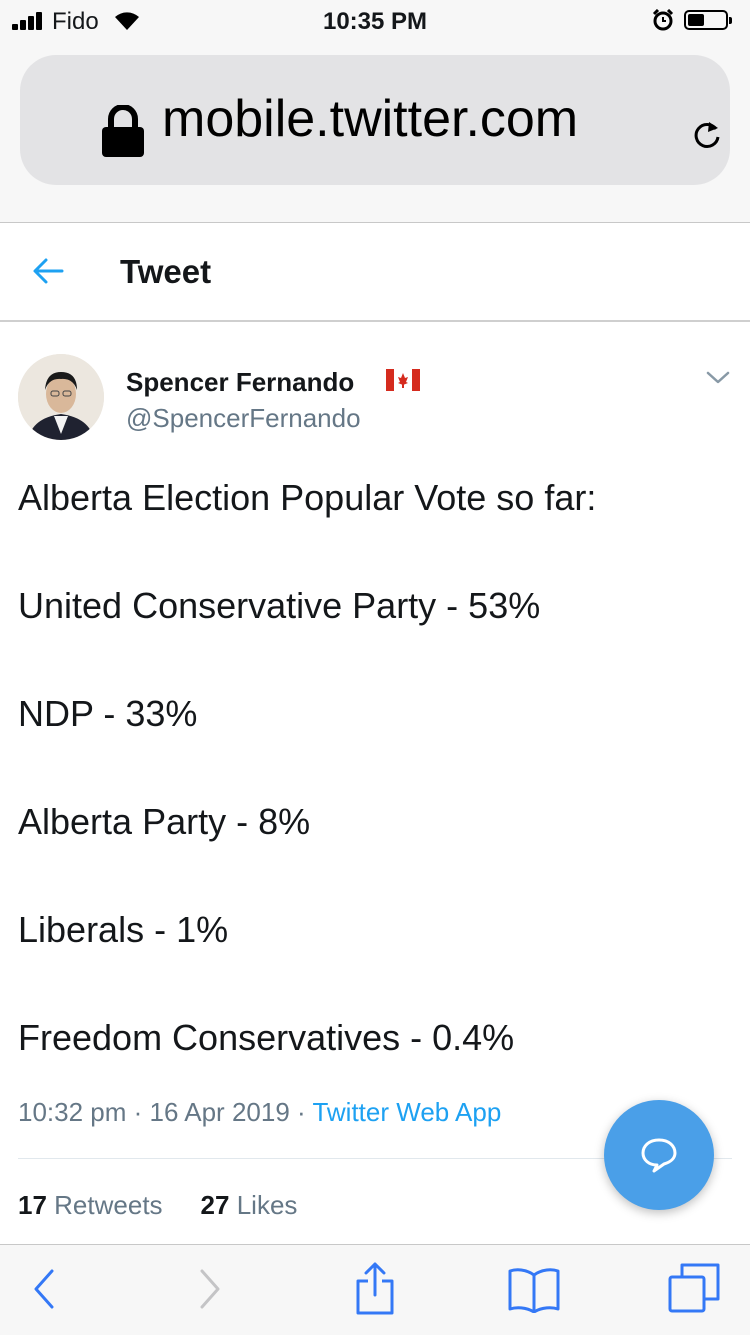 The image size is (750, 1335). I want to click on author-name: Spencer Fernando, so click(240, 382).